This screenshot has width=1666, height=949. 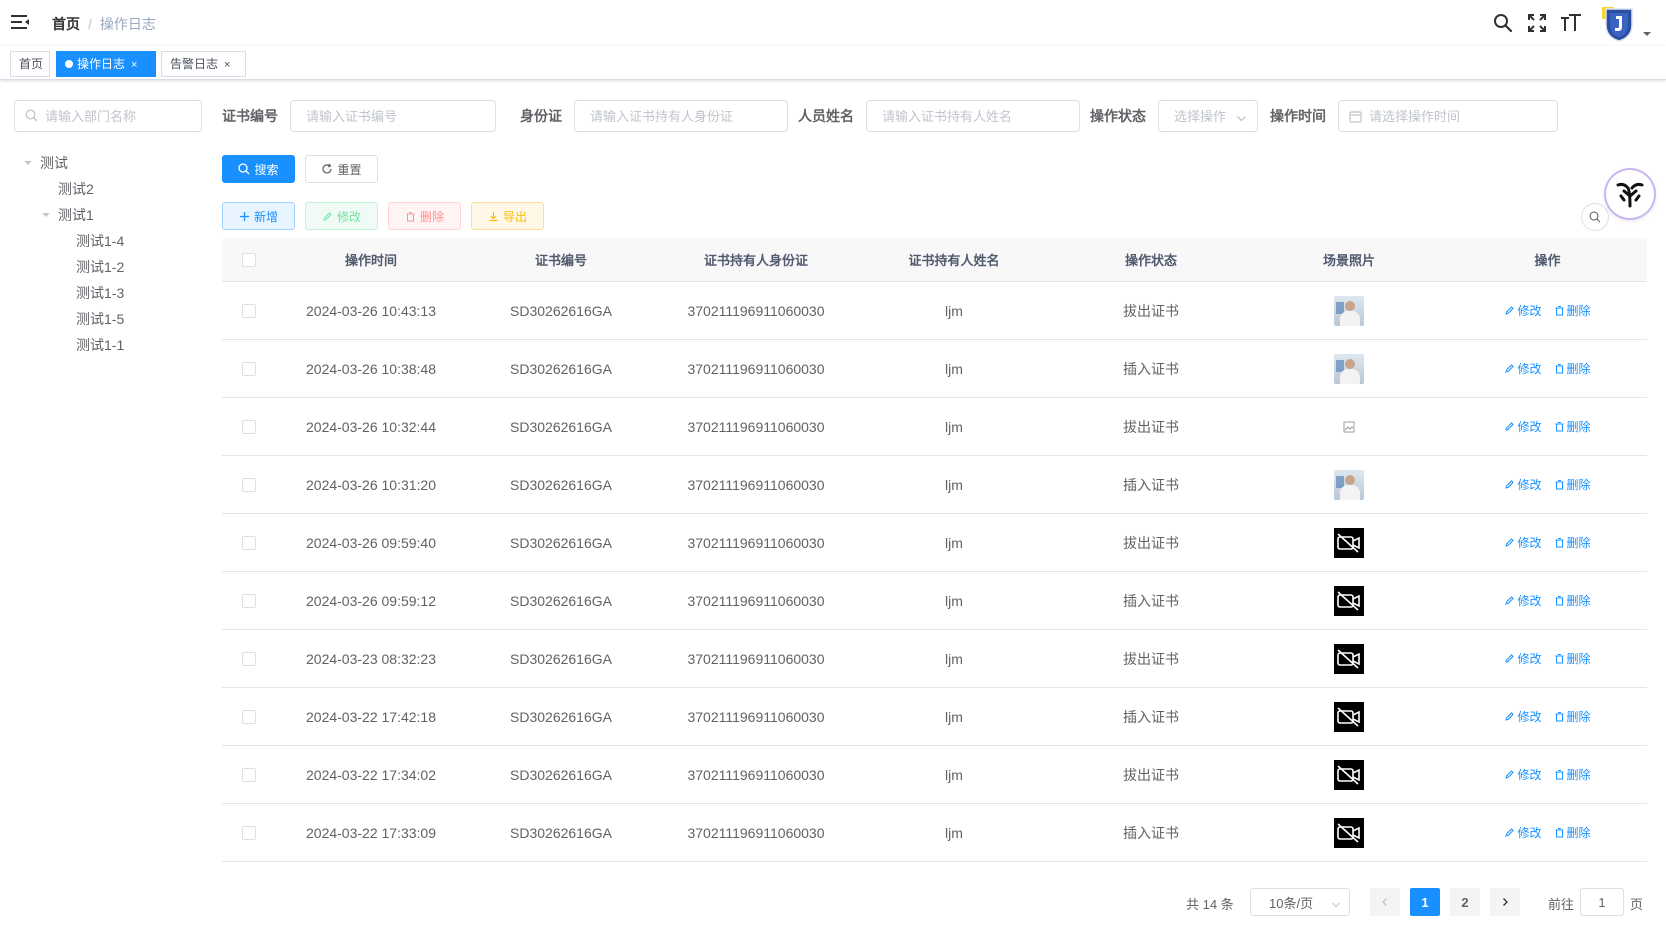 What do you see at coordinates (1349, 427) in the screenshot?
I see `broken-image-icon` at bounding box center [1349, 427].